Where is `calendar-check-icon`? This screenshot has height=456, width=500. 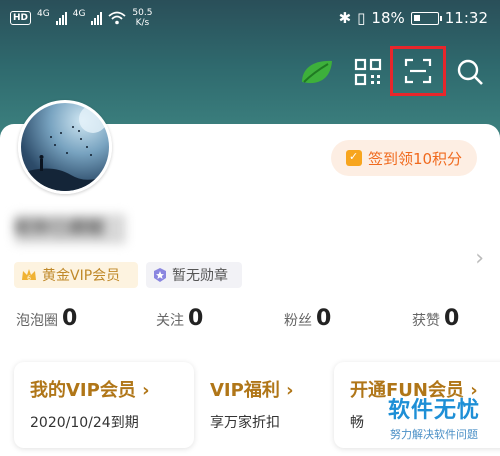 calendar-check-icon is located at coordinates (353, 158).